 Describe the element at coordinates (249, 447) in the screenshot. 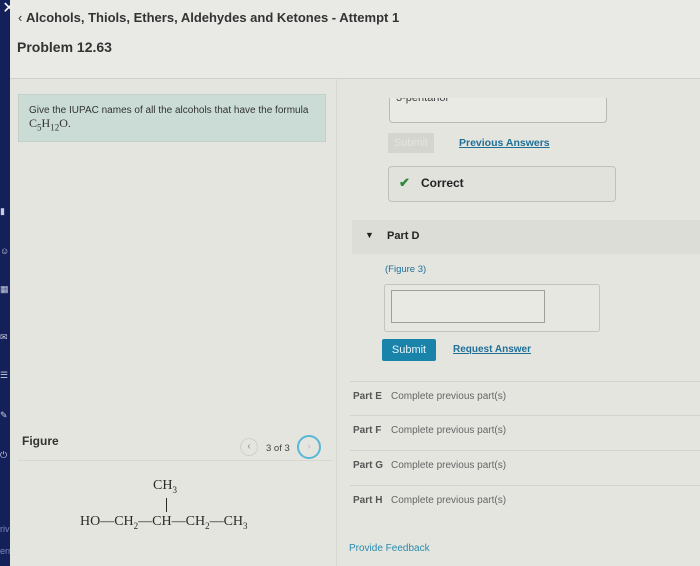

I see `figure-prev-button: ‹` at that location.